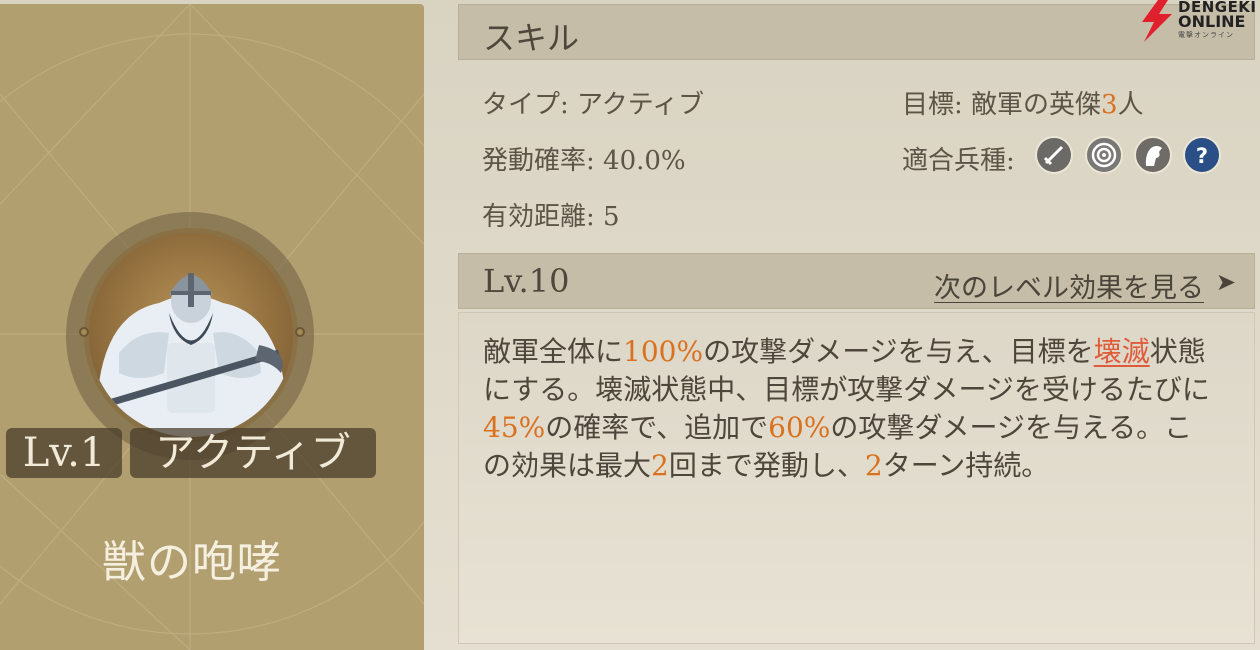 The image size is (1260, 650). I want to click on description-line-3: 45%の確率で、追加で60%の攻撃ダメージを与える。こ, so click(863, 428).